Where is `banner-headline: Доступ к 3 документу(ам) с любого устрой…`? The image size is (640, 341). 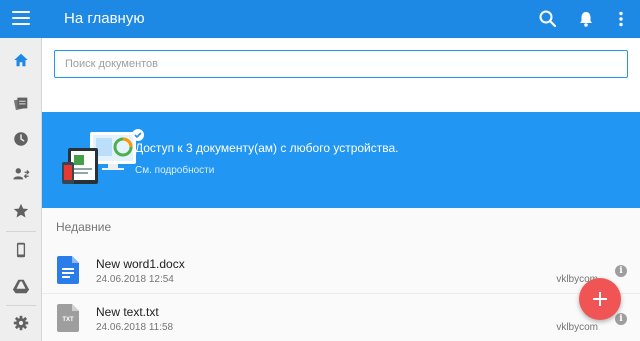 banner-headline: Доступ к 3 документу(ам) с любого устрой… is located at coordinates (267, 148).